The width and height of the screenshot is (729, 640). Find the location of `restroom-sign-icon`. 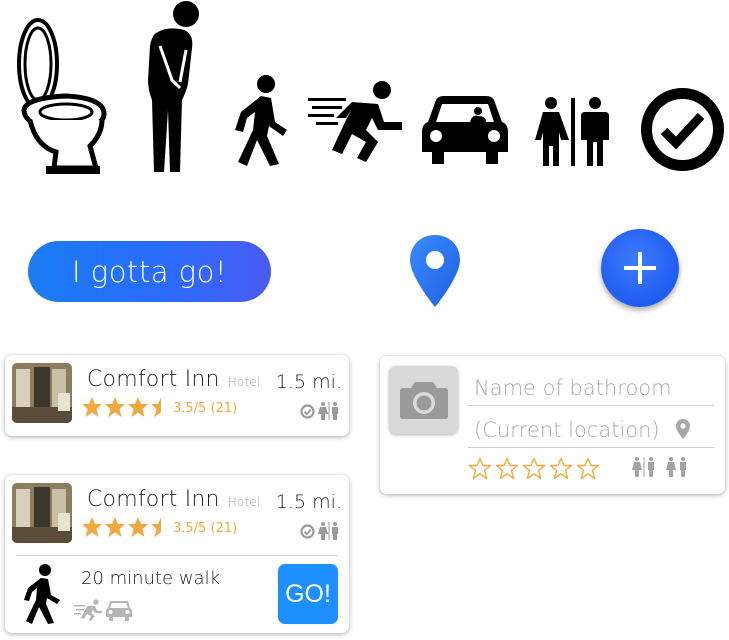

restroom-sign-icon is located at coordinates (572, 131).